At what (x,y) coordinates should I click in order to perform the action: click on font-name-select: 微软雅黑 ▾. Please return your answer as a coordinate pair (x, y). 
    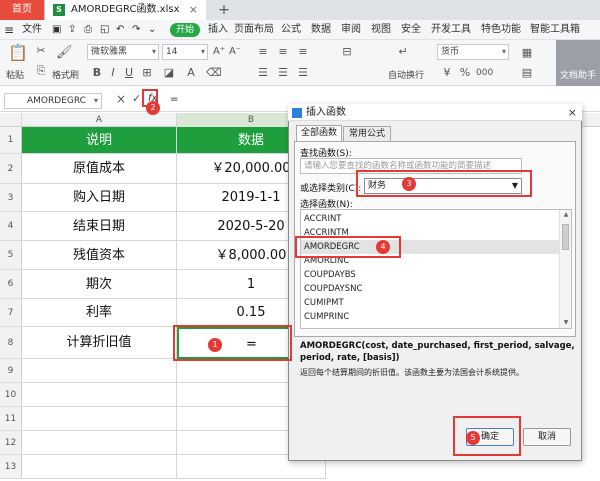
    Looking at the image, I should click on (123, 52).